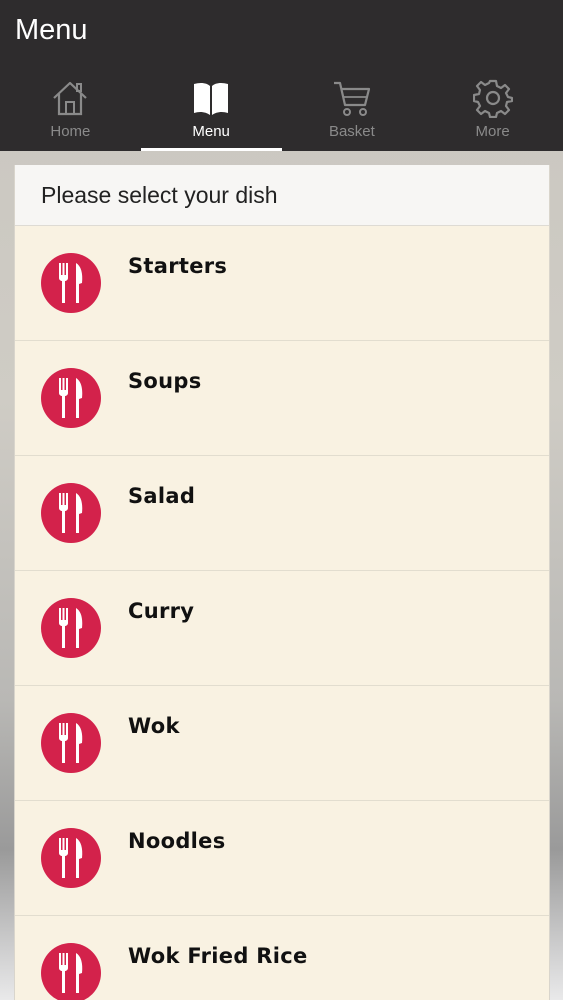  What do you see at coordinates (492, 98) in the screenshot?
I see `gear-icon` at bounding box center [492, 98].